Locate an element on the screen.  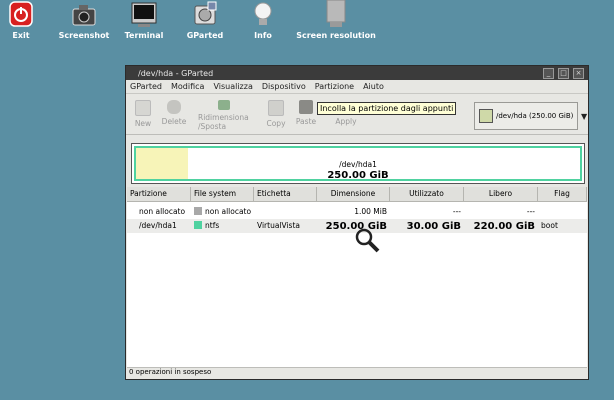
launcher-info: Info is located at coordinates (263, 20).